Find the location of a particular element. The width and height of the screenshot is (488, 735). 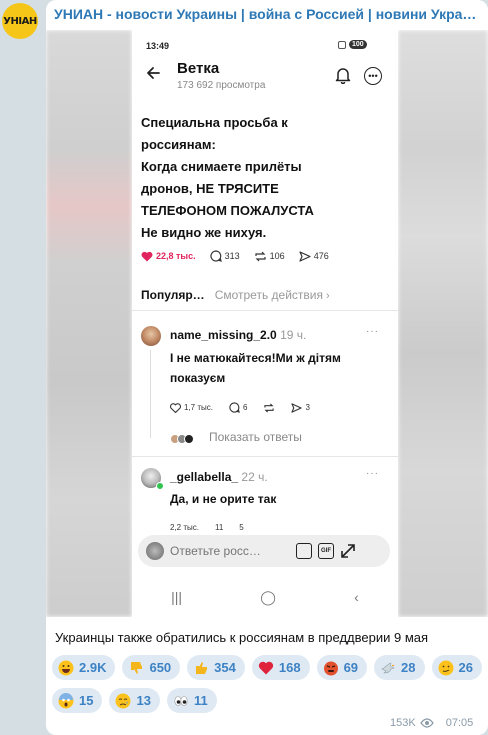

reactions-row: 2.9K 650 354 168 69 28 26 15 13 11 is located at coordinates (267, 684).